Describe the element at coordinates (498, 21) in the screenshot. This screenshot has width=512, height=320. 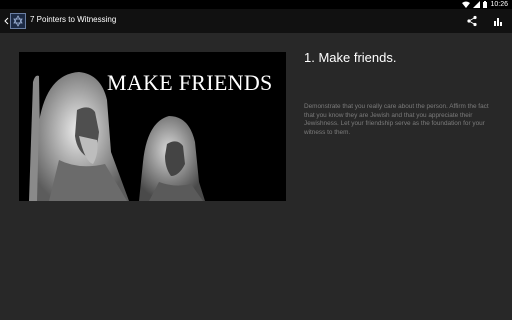
I see `bar-chart-icon` at that location.